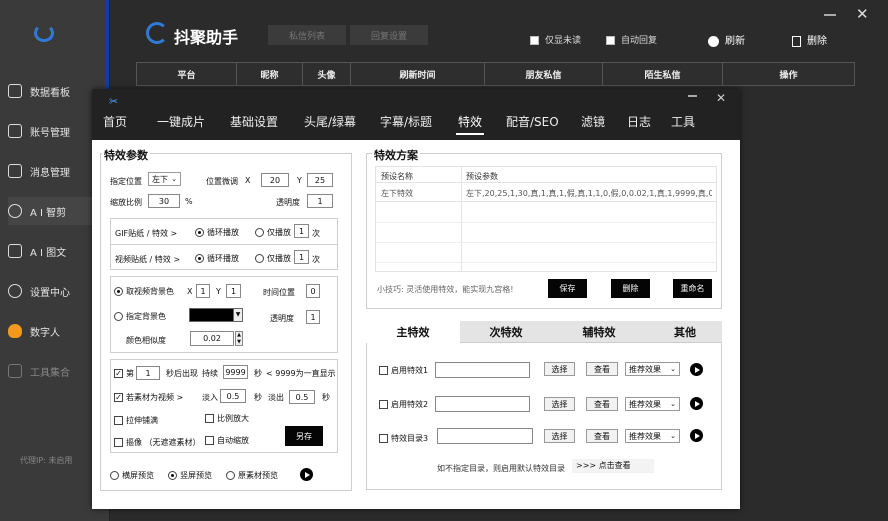 The width and height of the screenshot is (888, 521). Describe the element at coordinates (238, 315) in the screenshot. I see `chevron-down-icon: ▼` at that location.